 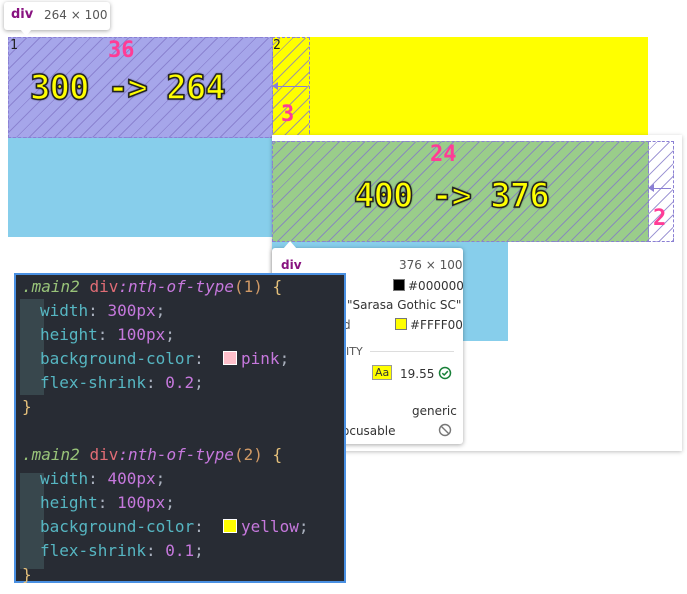 I want to click on tooltip-arrow, so click(x=26, y=32).